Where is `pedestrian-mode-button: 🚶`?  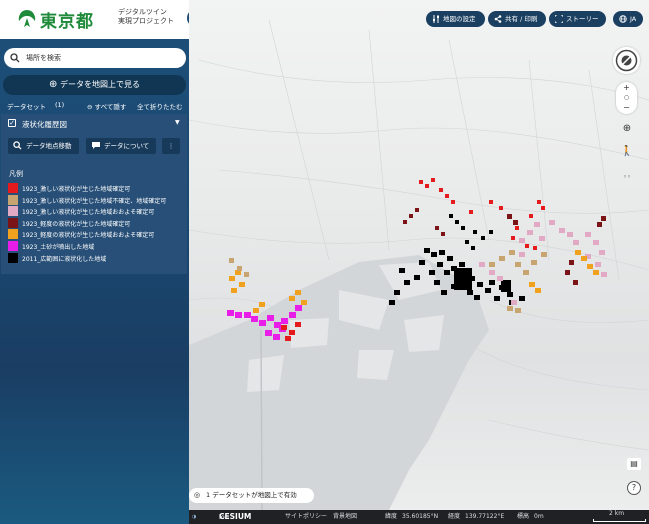
pedestrian-mode-button: 🚶 is located at coordinates (627, 152).